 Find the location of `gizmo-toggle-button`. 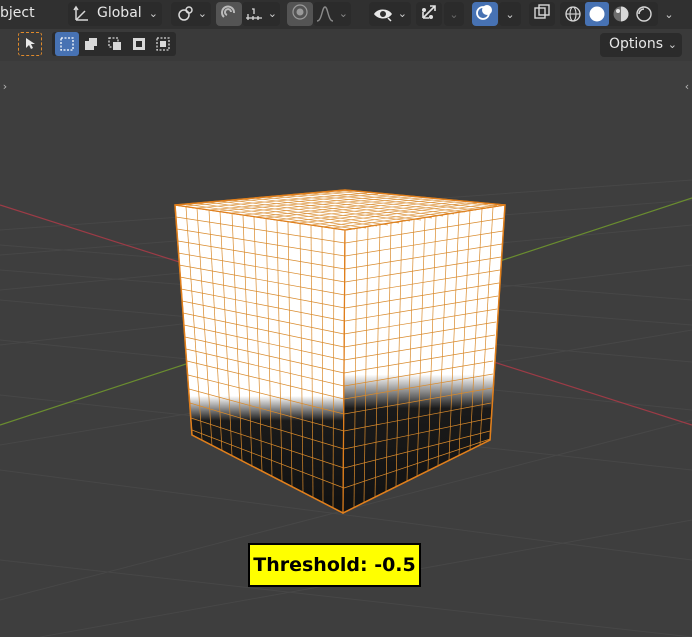

gizmo-toggle-button is located at coordinates (429, 14).